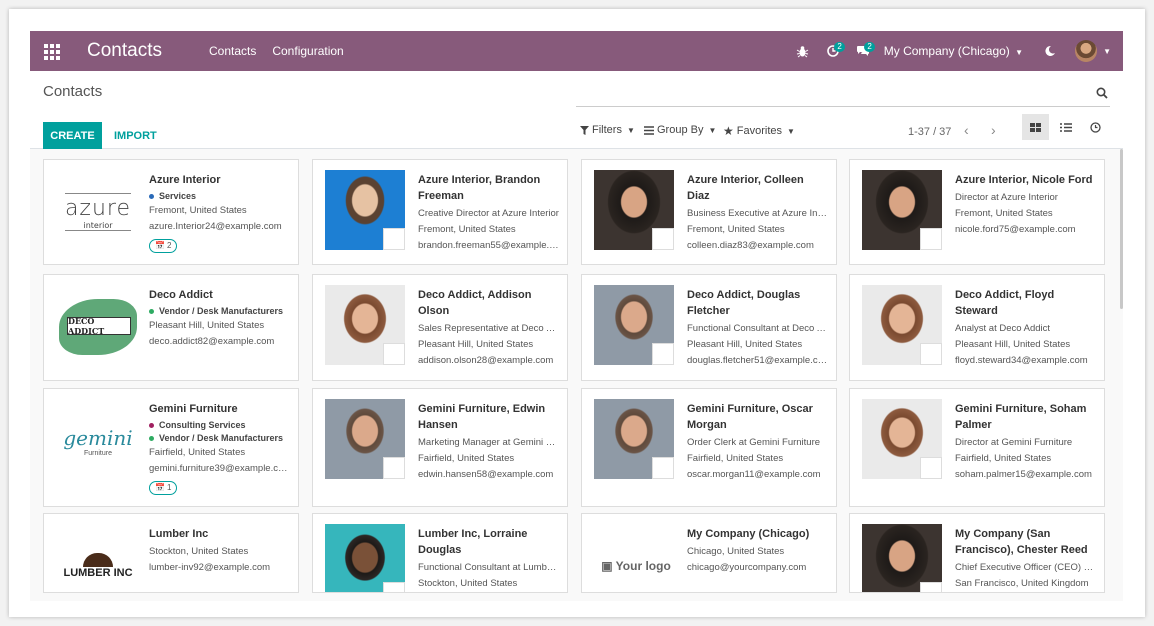 This screenshot has width=1154, height=626. What do you see at coordinates (1065, 127) in the screenshot?
I see `list-view-icon` at bounding box center [1065, 127].